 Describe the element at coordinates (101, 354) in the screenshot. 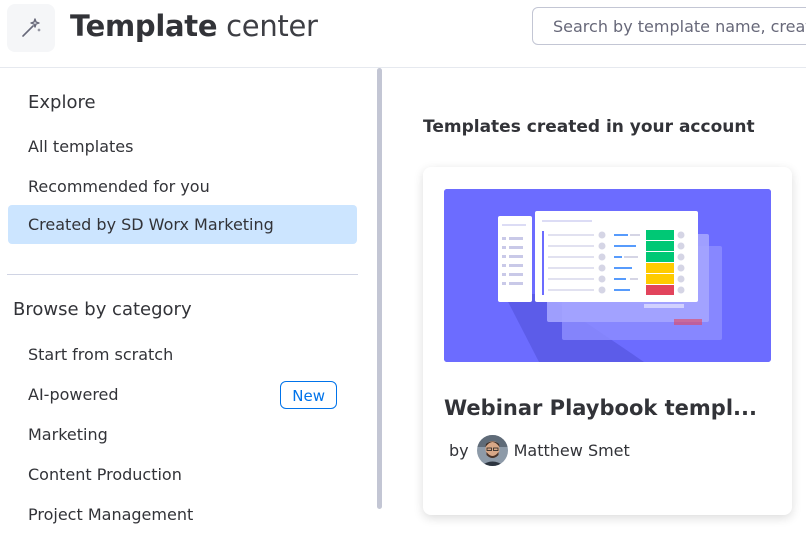

I see `sidebar-item-label: Start from scratch` at that location.